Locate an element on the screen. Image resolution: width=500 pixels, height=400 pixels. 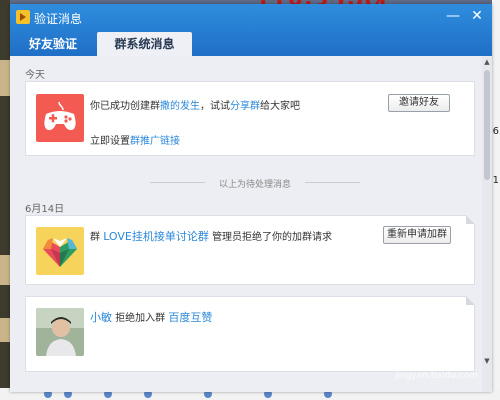
reapply-button: 重新申请加群 is located at coordinates (417, 235).